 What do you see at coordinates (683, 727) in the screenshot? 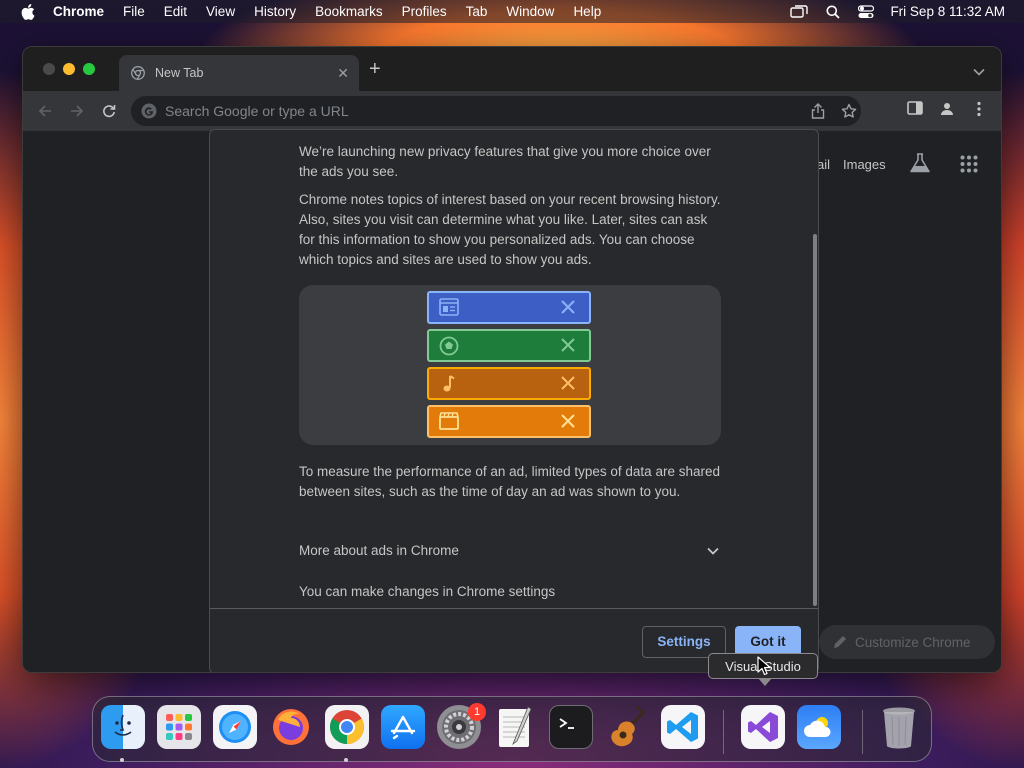
I see `visual-studio-code-icon` at bounding box center [683, 727].